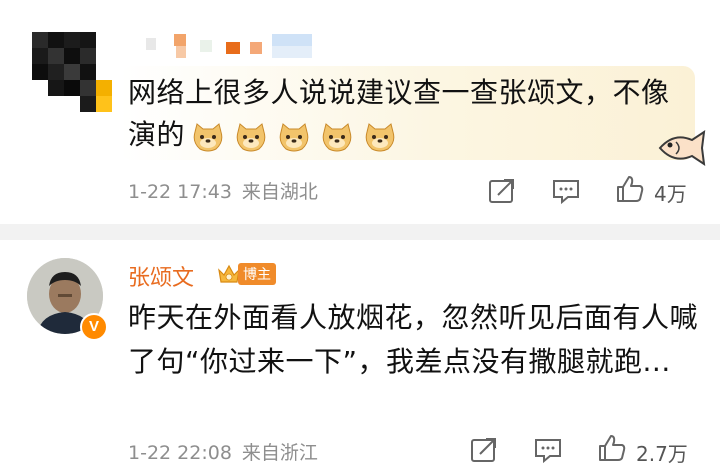 This screenshot has height=470, width=720. Describe the element at coordinates (408, 114) in the screenshot. I see `comment-text: 网络上很多人说说建议查一查张颂文，不像演的` at that location.